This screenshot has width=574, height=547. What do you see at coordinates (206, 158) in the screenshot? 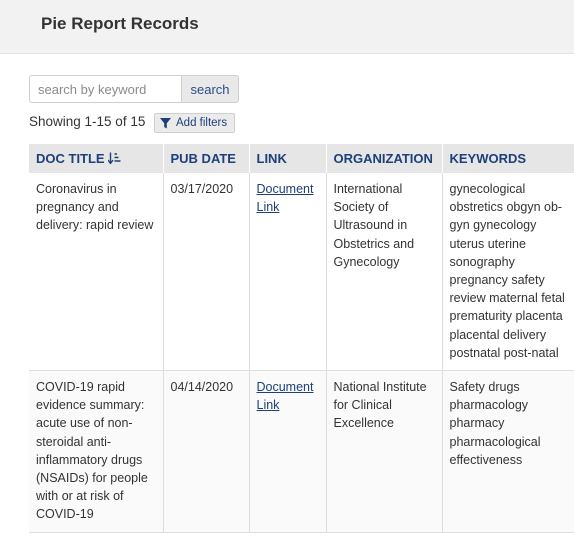
I see `column-header-pub-date: PUB DATE` at bounding box center [206, 158].